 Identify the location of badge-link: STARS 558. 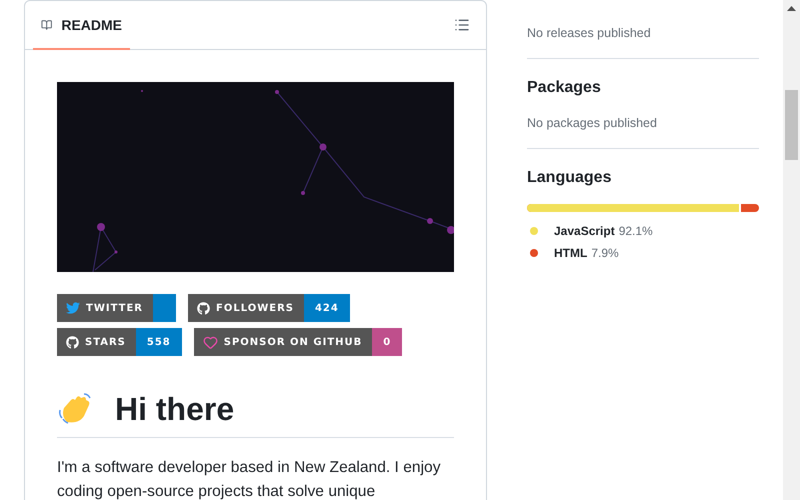
(119, 342).